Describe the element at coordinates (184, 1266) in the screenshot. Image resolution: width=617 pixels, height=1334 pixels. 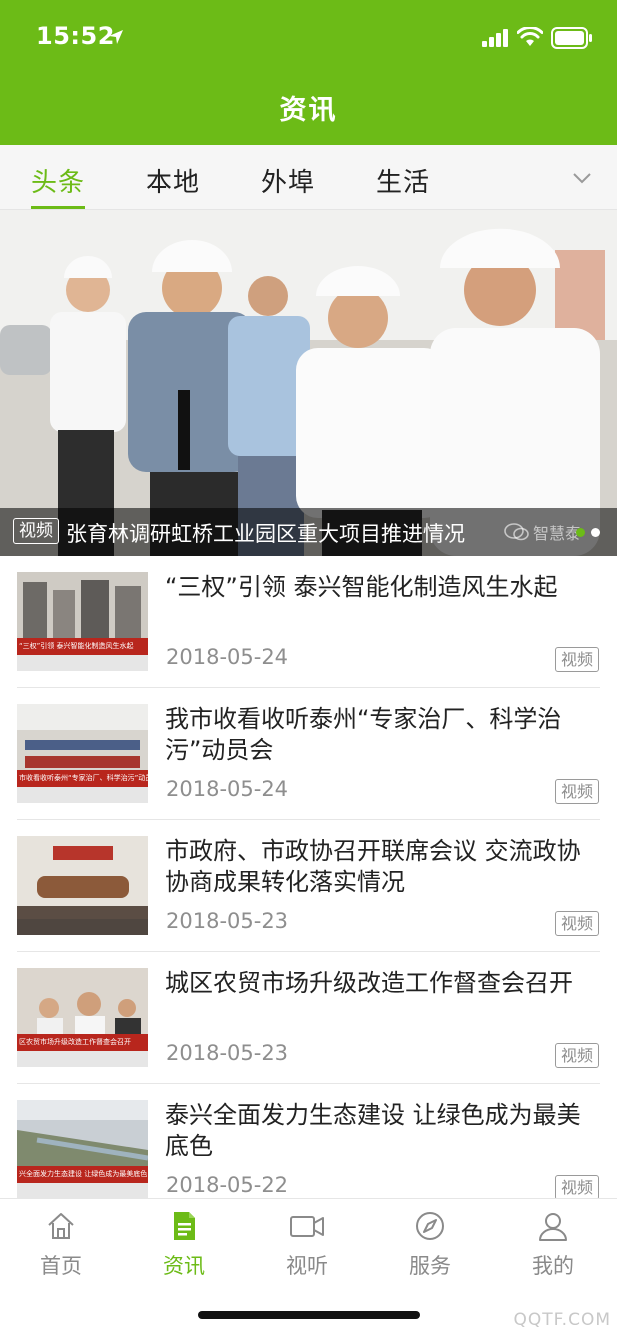
I see `nav-label: 资讯` at that location.